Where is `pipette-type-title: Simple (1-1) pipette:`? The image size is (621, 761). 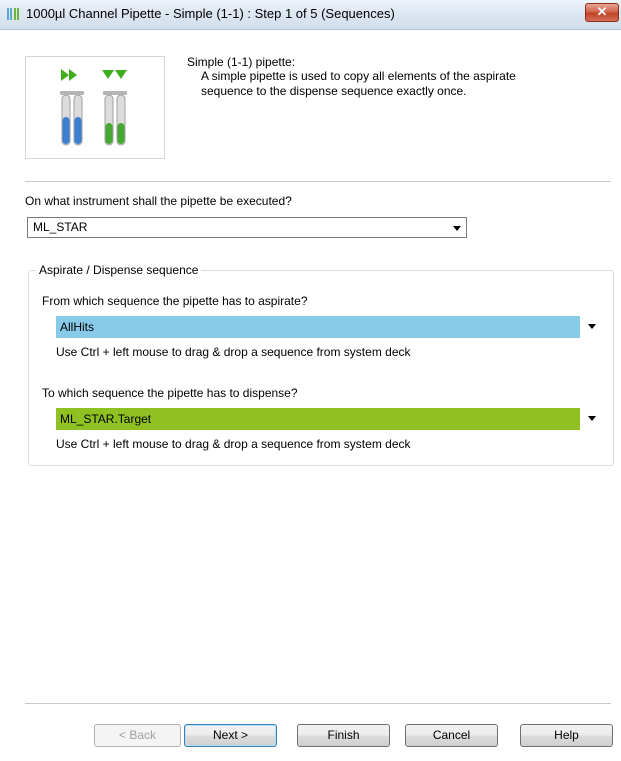
pipette-type-title: Simple (1-1) pipette: is located at coordinates (241, 62).